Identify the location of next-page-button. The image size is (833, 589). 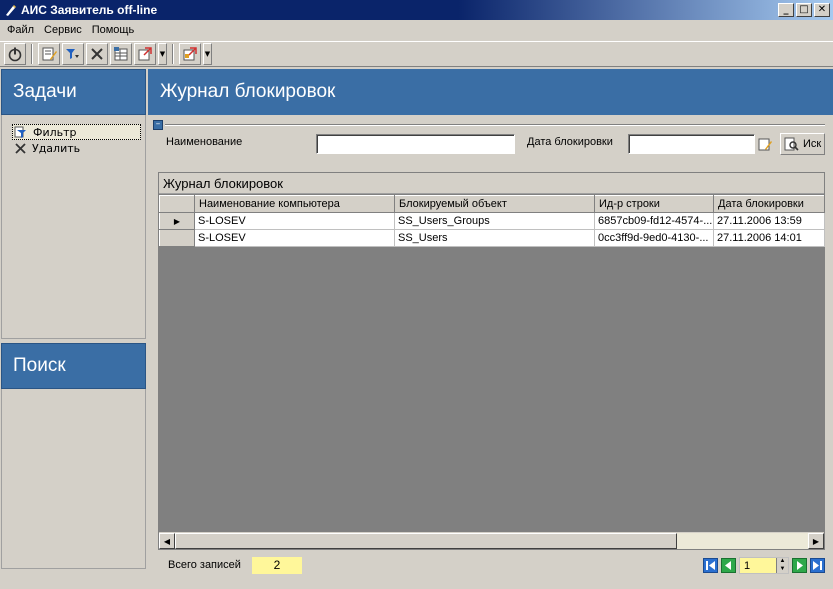
(799, 565).